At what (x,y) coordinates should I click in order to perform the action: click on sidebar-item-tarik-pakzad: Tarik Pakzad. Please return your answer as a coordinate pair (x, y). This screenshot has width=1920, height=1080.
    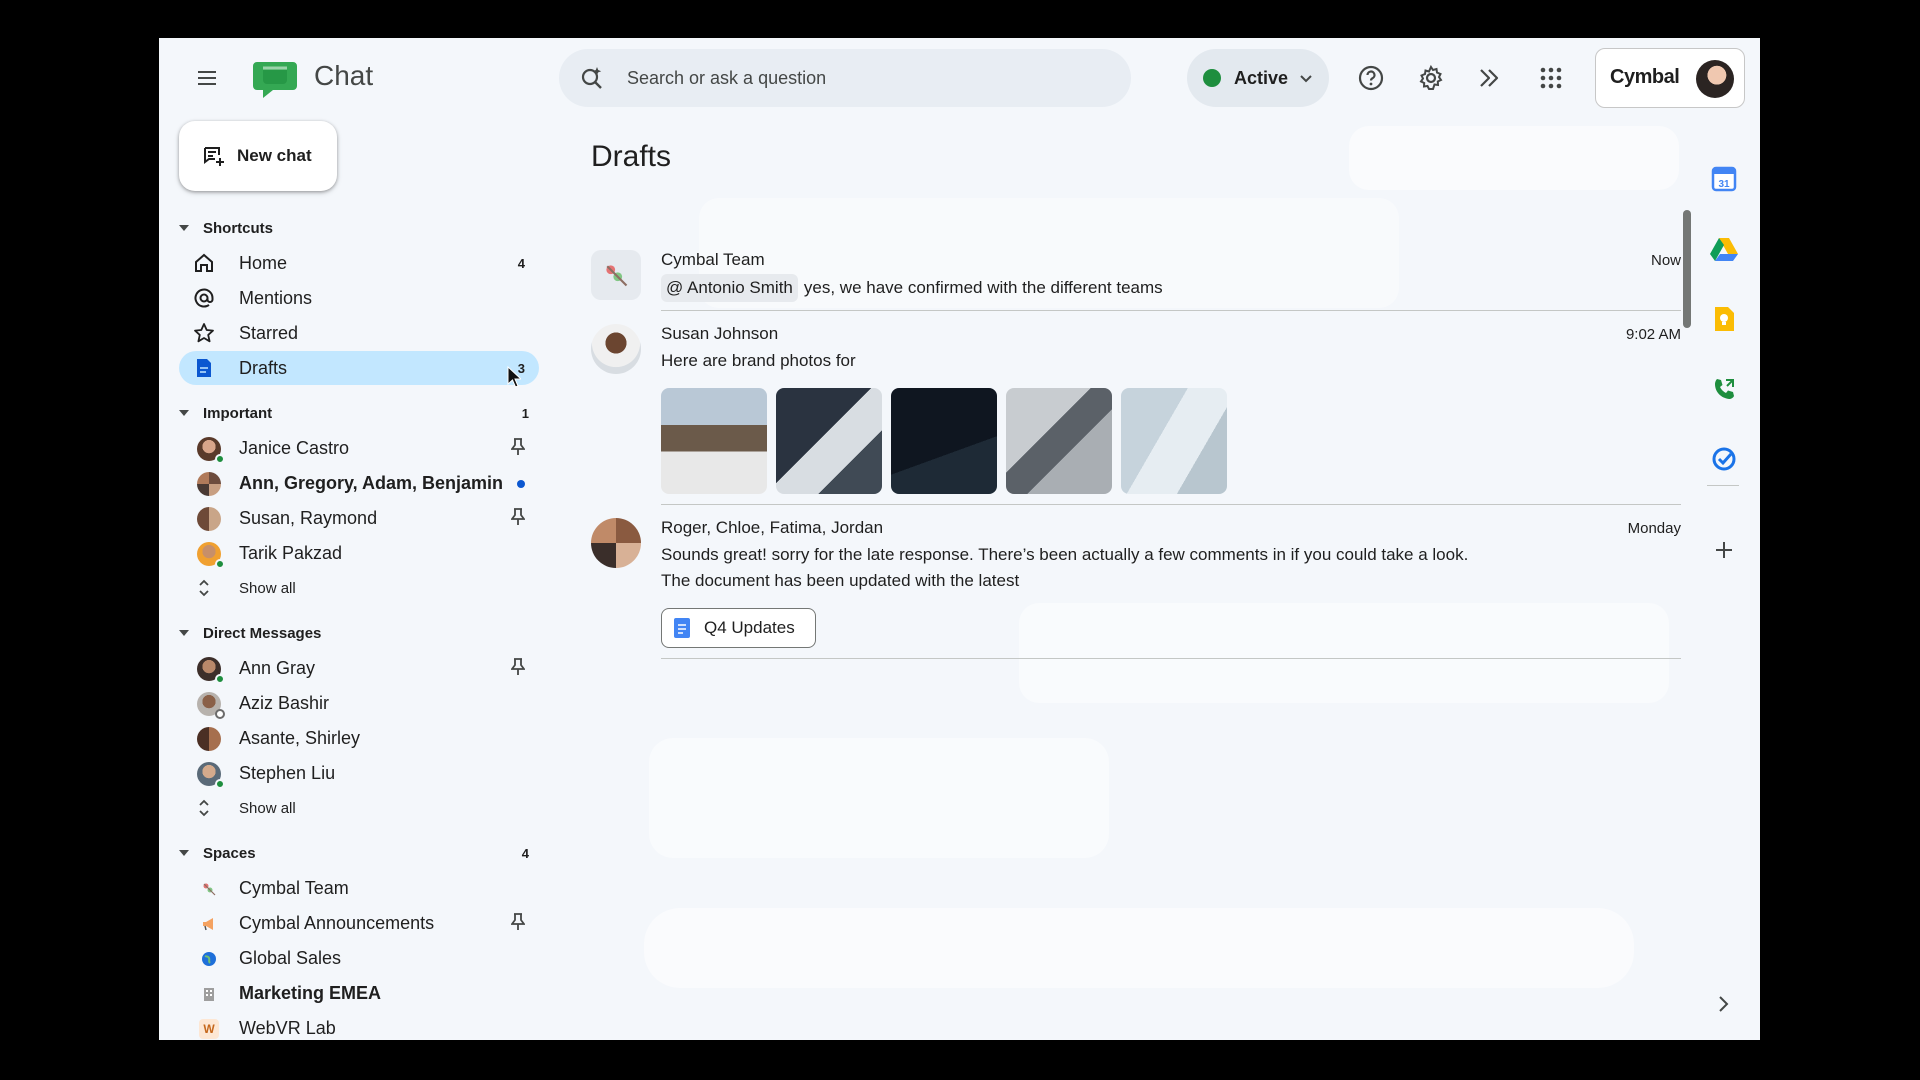
    Looking at the image, I should click on (359, 553).